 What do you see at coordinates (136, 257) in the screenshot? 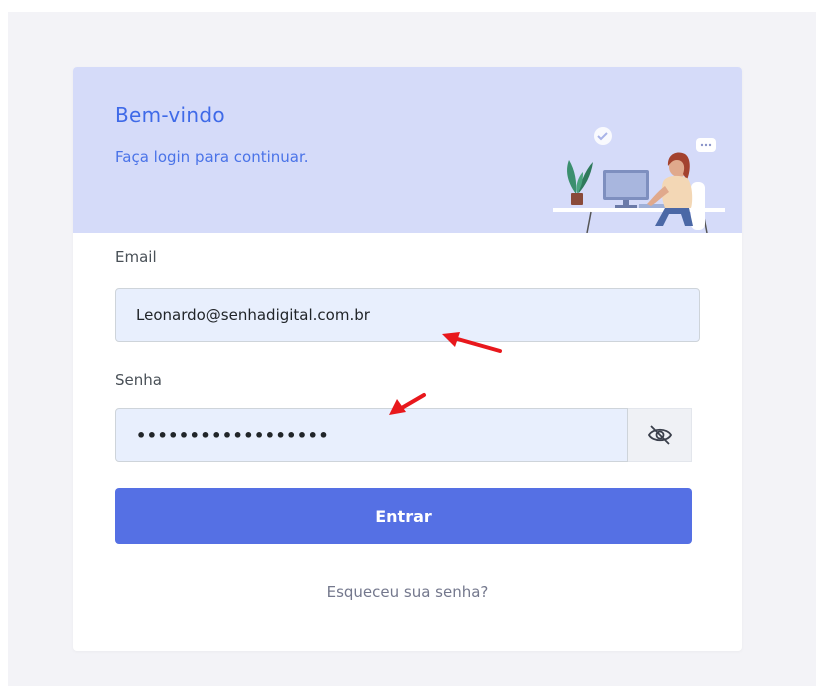
I see `email-label: Email` at bounding box center [136, 257].